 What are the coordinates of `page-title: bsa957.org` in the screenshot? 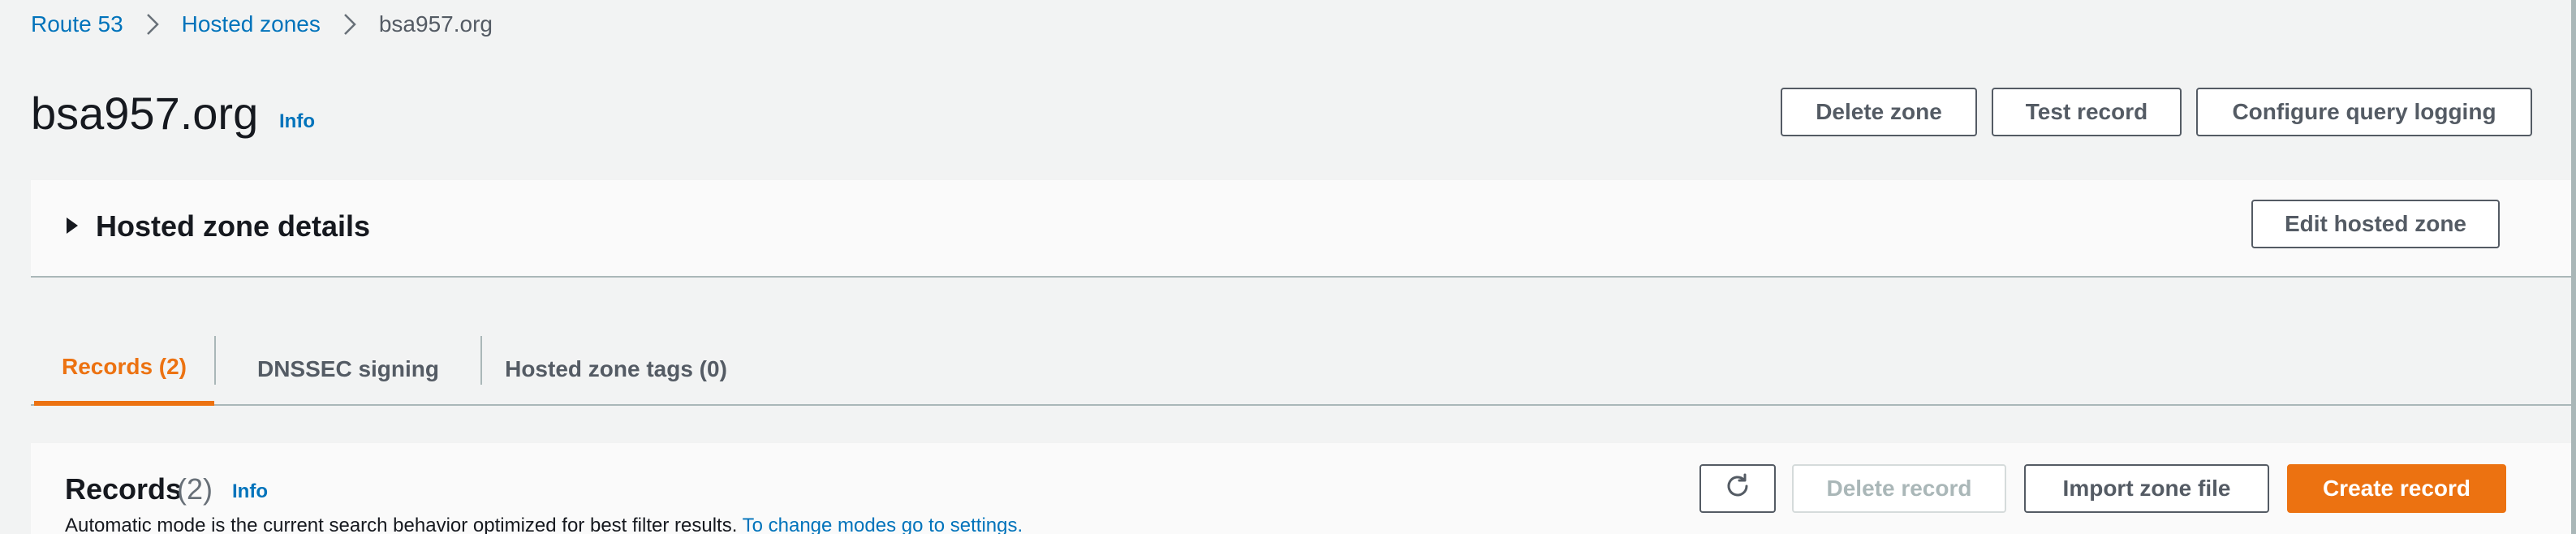 It's located at (145, 113).